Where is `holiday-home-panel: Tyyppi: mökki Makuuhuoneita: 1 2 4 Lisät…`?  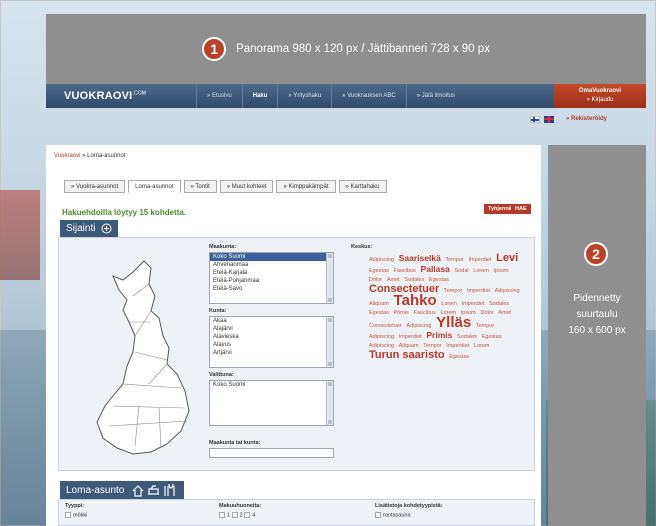
holiday-home-panel: Tyyppi: mökki Makuuhuoneita: 1 2 4 Lisät… is located at coordinates (296, 512).